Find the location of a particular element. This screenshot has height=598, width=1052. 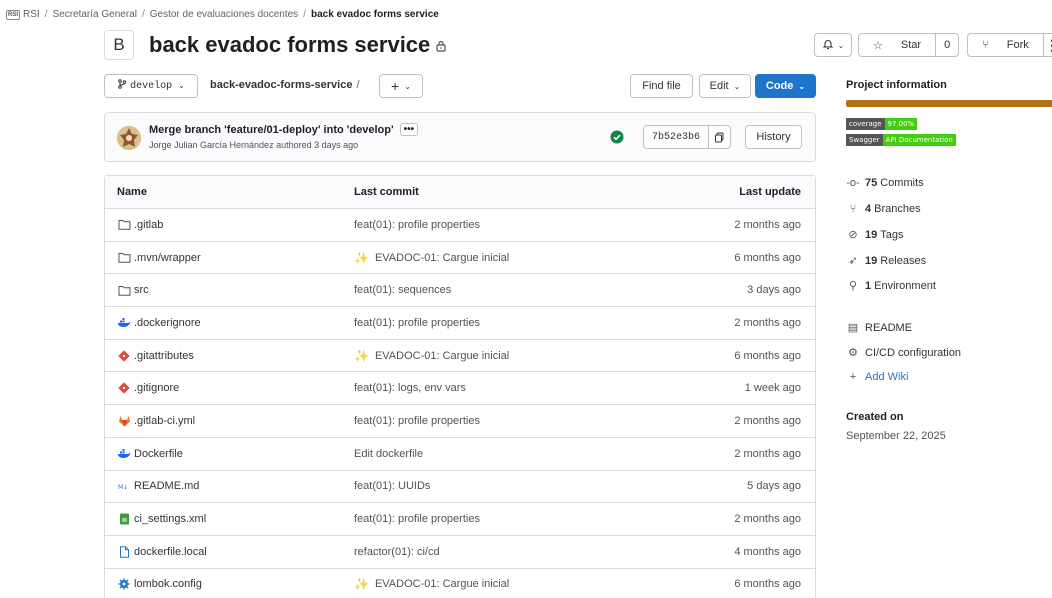

more-actions-icon: ⋮ is located at coordinates (1048, 45).